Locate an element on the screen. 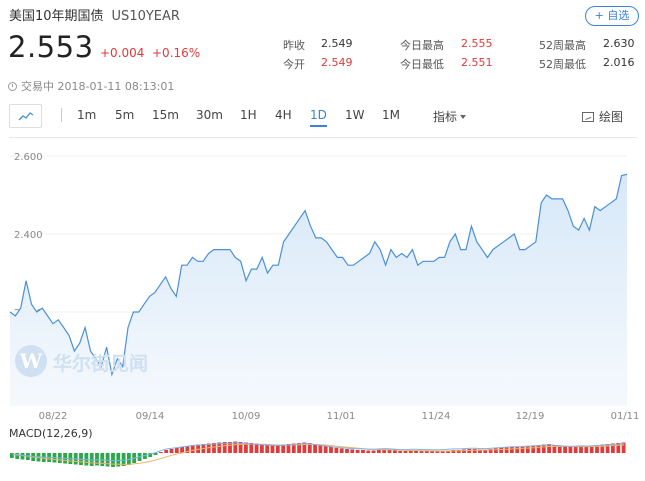 This screenshot has width=645, height=481. y-tick-label: 2.400 is located at coordinates (28, 235).